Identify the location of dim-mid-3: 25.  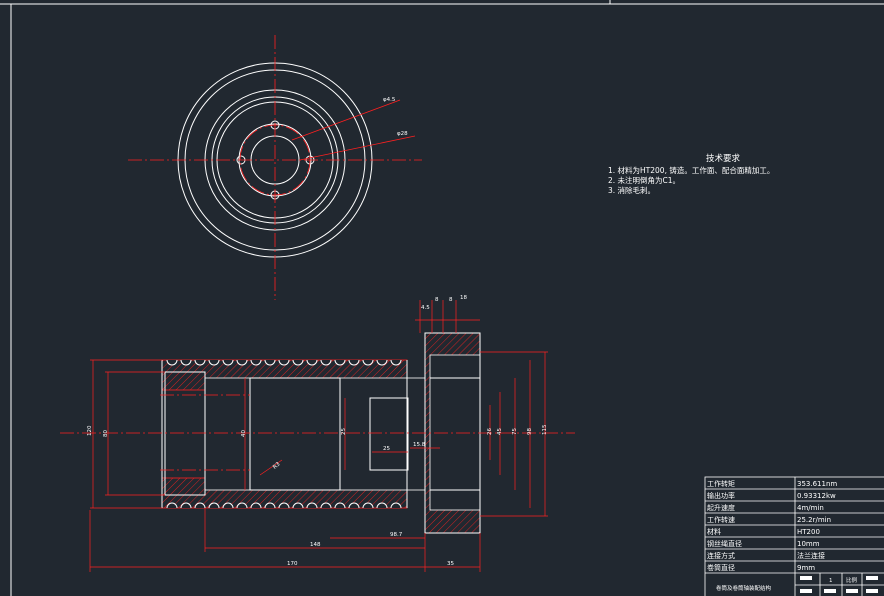
(386, 449).